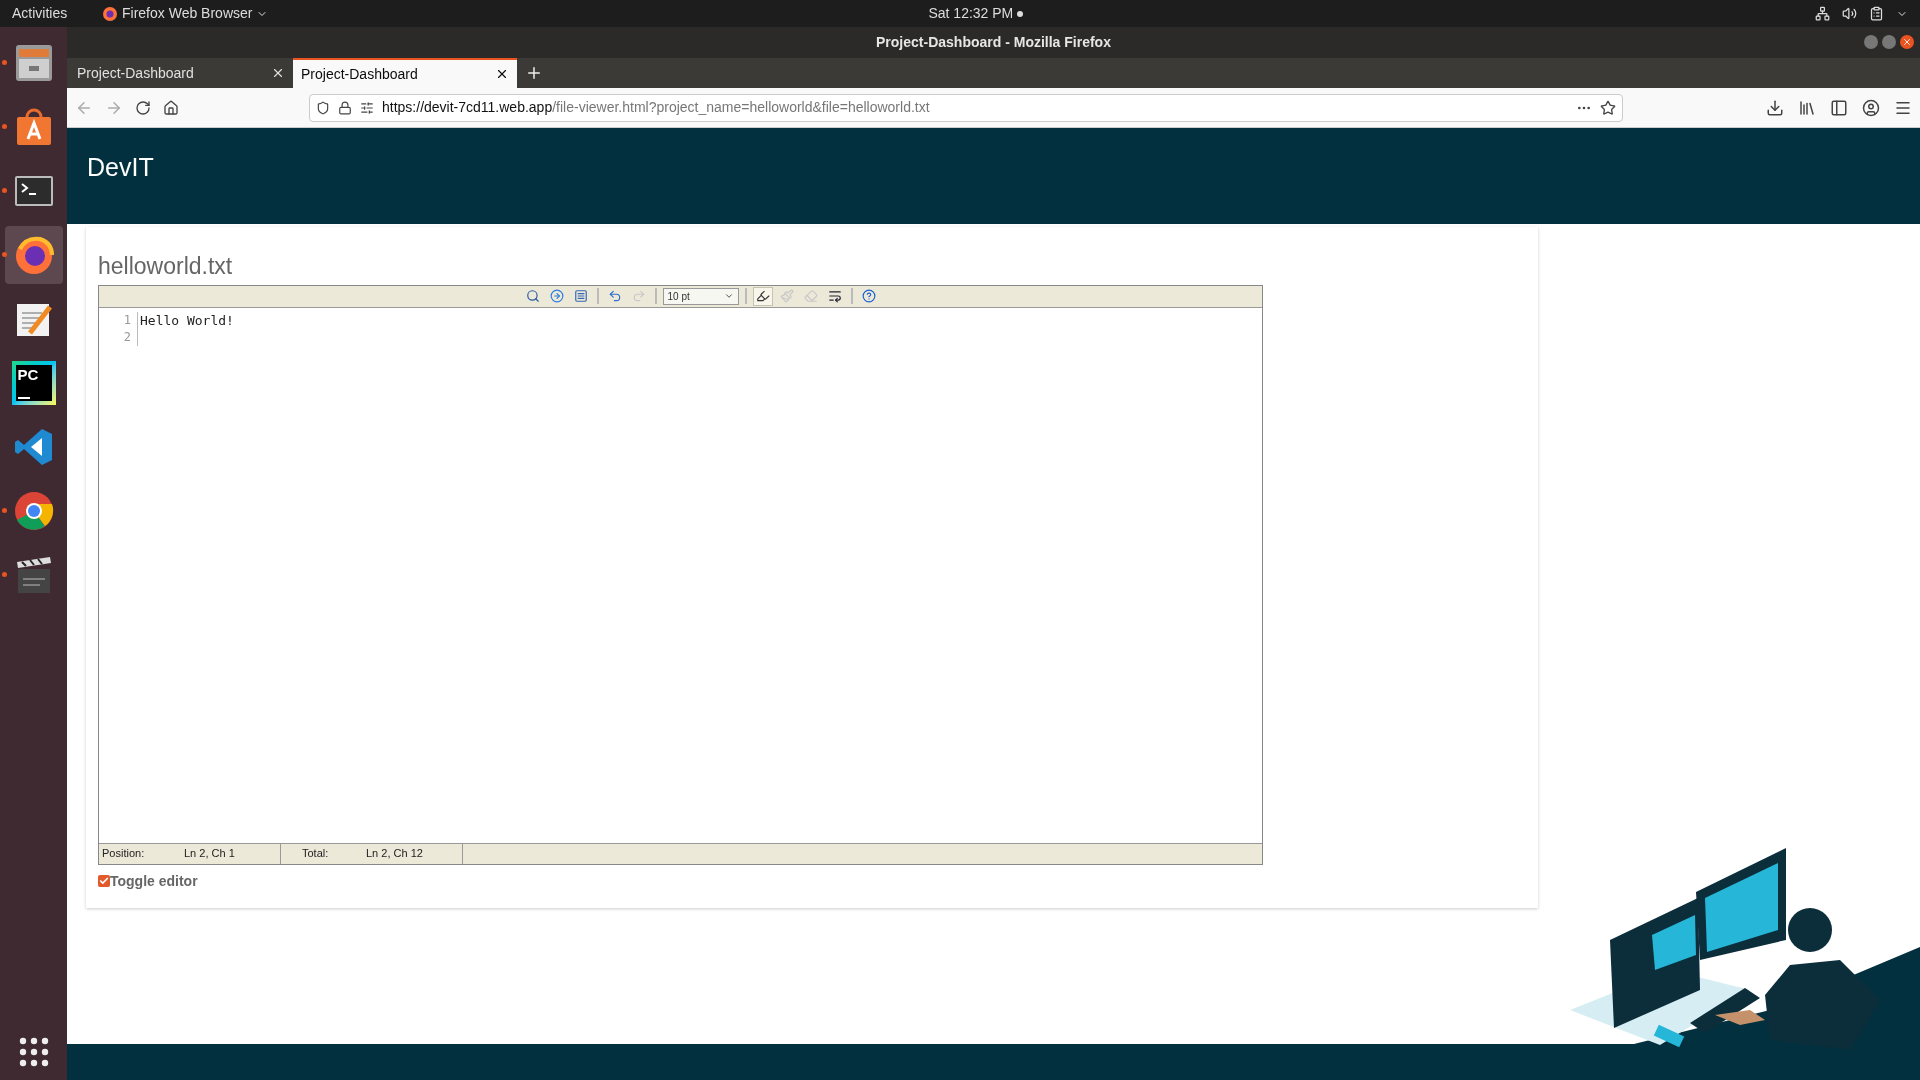 This screenshot has height=1080, width=1920. I want to click on permissions-icon, so click(367, 107).